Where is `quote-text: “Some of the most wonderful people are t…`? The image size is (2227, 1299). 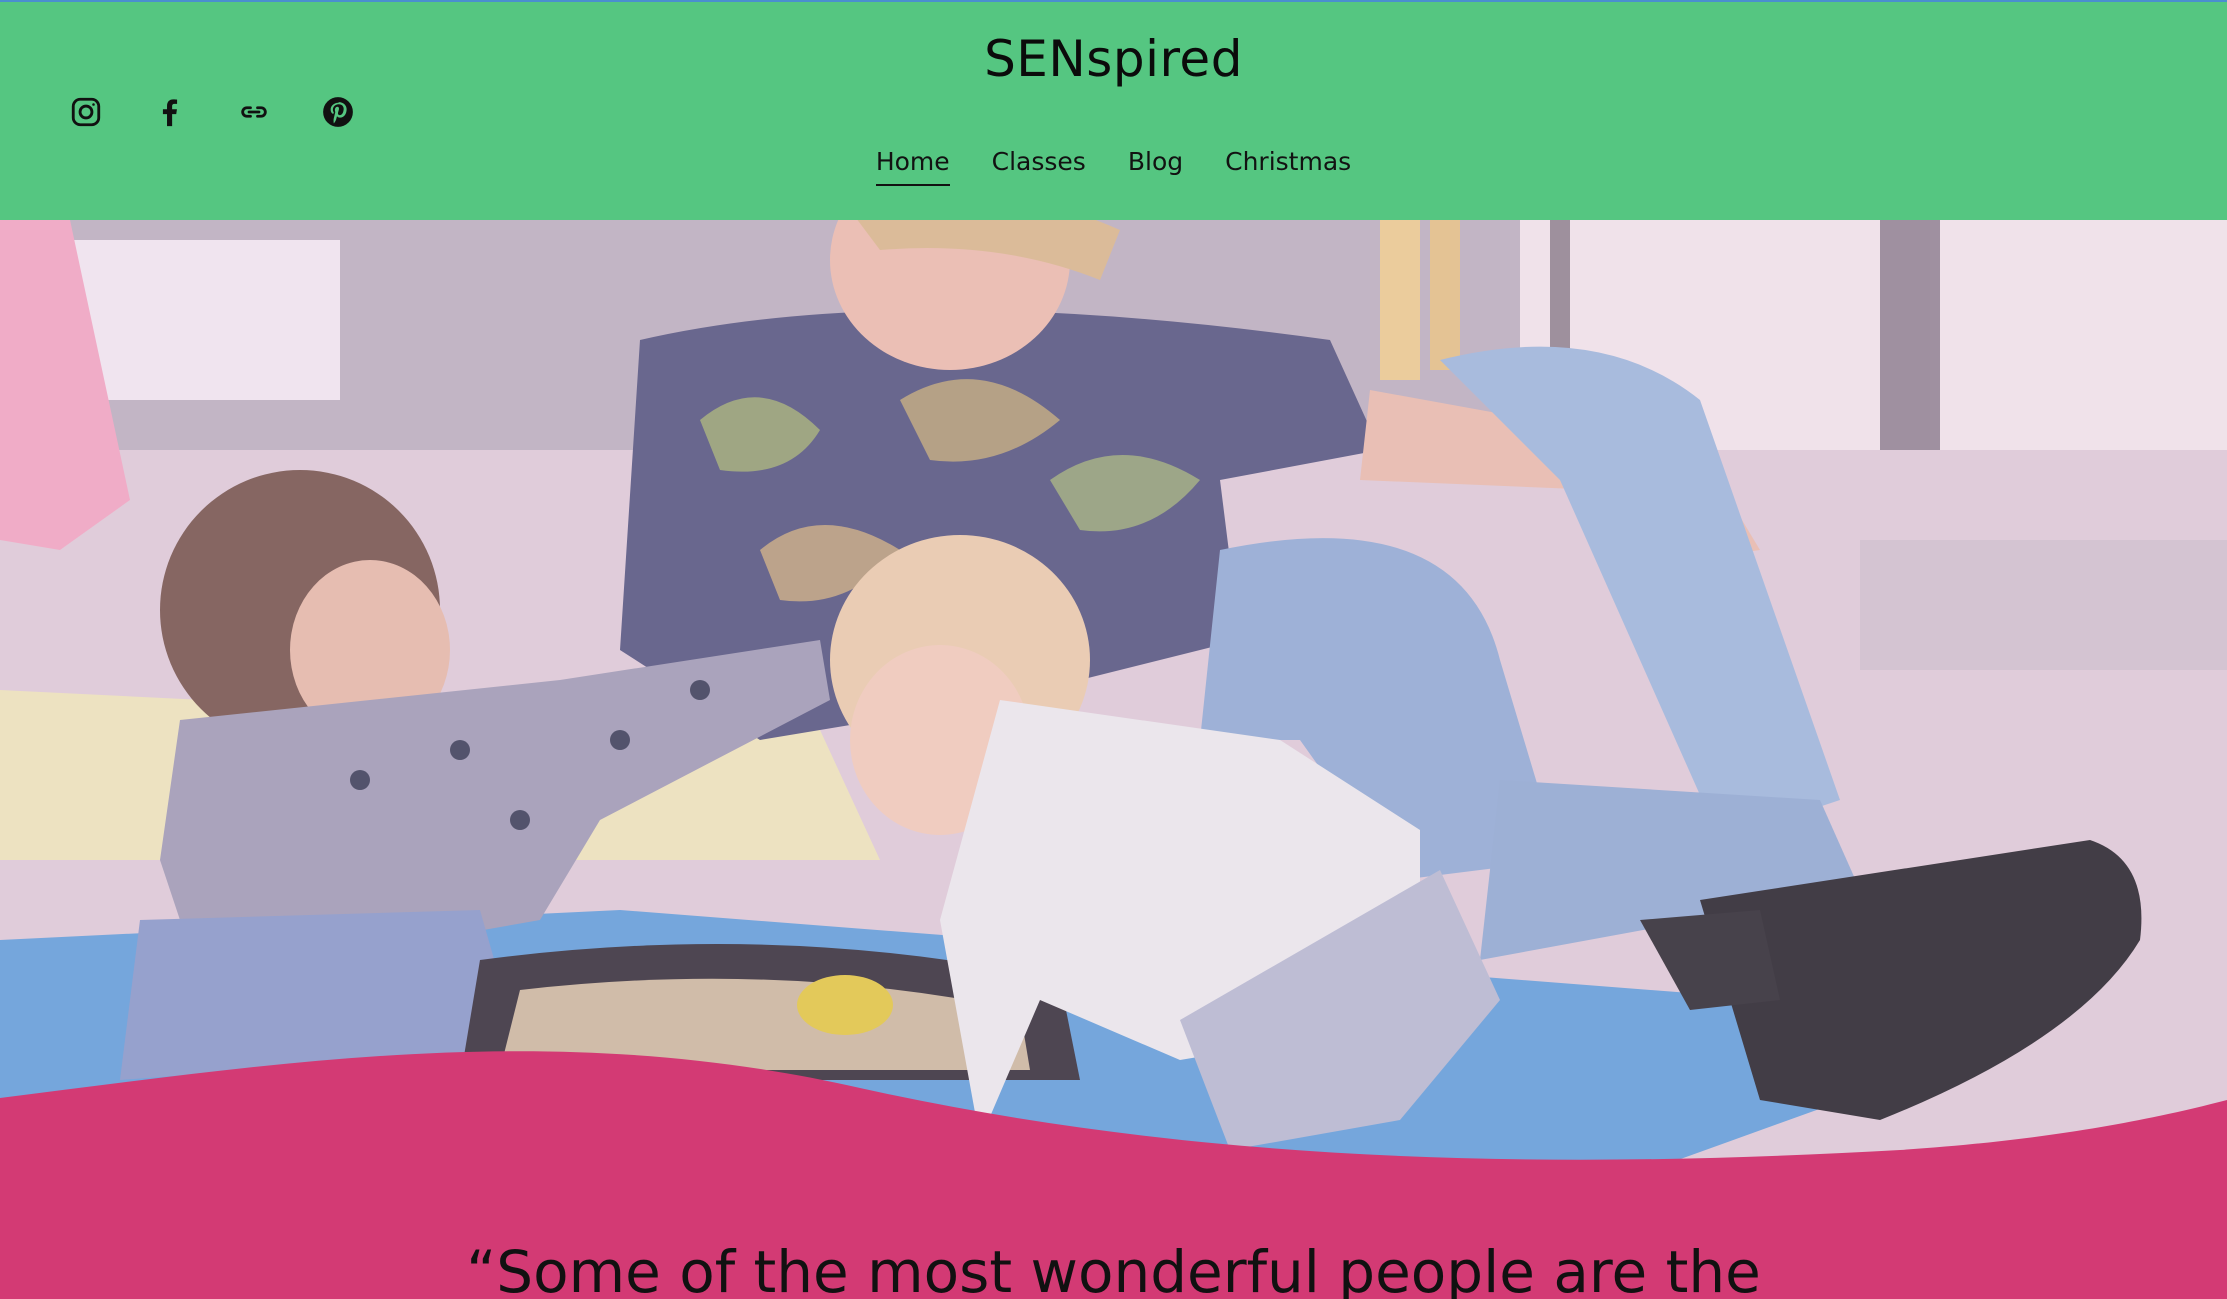 quote-text: “Some of the most wonderful people are t… is located at coordinates (1113, 1268).